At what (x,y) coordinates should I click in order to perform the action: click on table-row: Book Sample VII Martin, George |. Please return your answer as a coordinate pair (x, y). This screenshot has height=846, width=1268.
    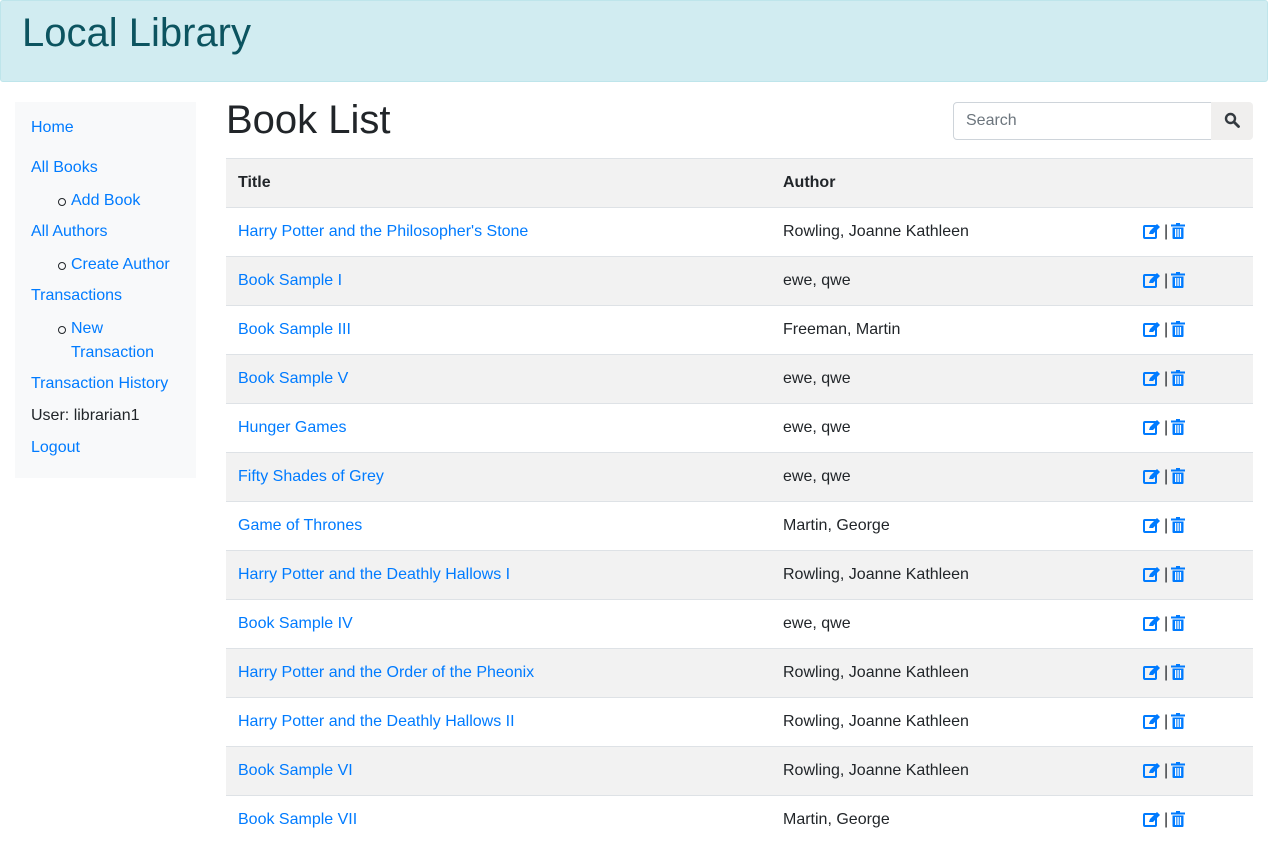
    Looking at the image, I should click on (739, 820).